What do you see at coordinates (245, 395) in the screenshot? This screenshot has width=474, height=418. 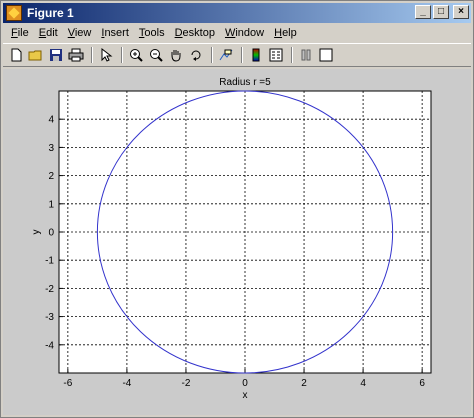 I see `x-axis-label: x` at bounding box center [245, 395].